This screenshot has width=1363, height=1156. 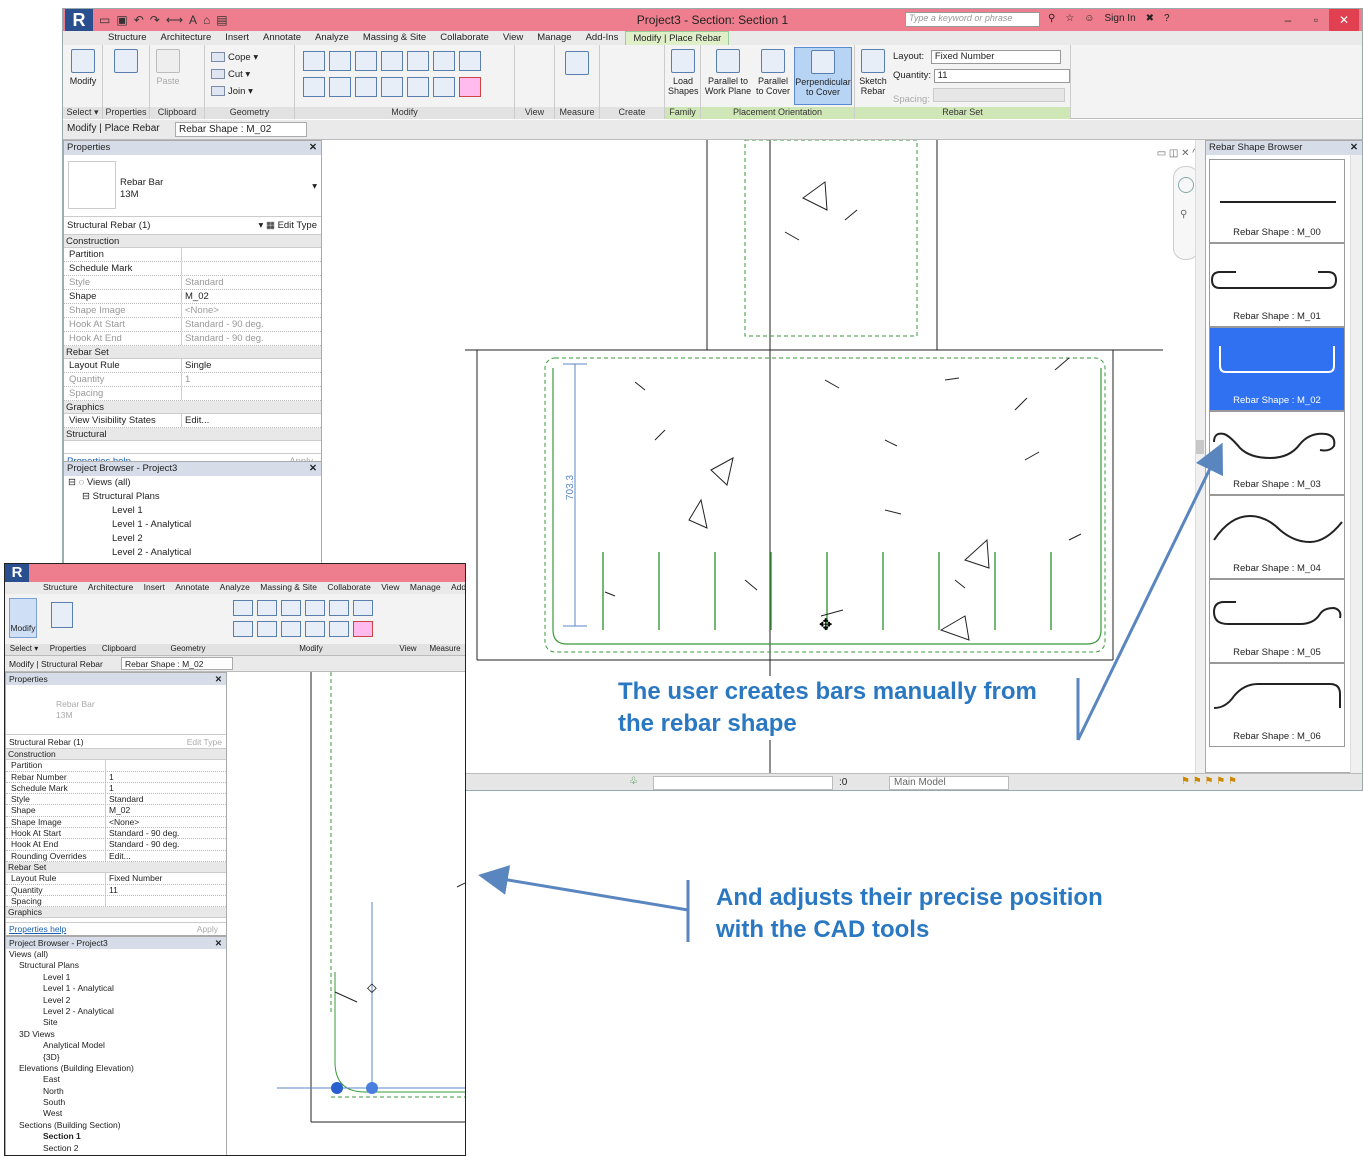 I want to click on arrow-to-inset, so click(x=583, y=888).